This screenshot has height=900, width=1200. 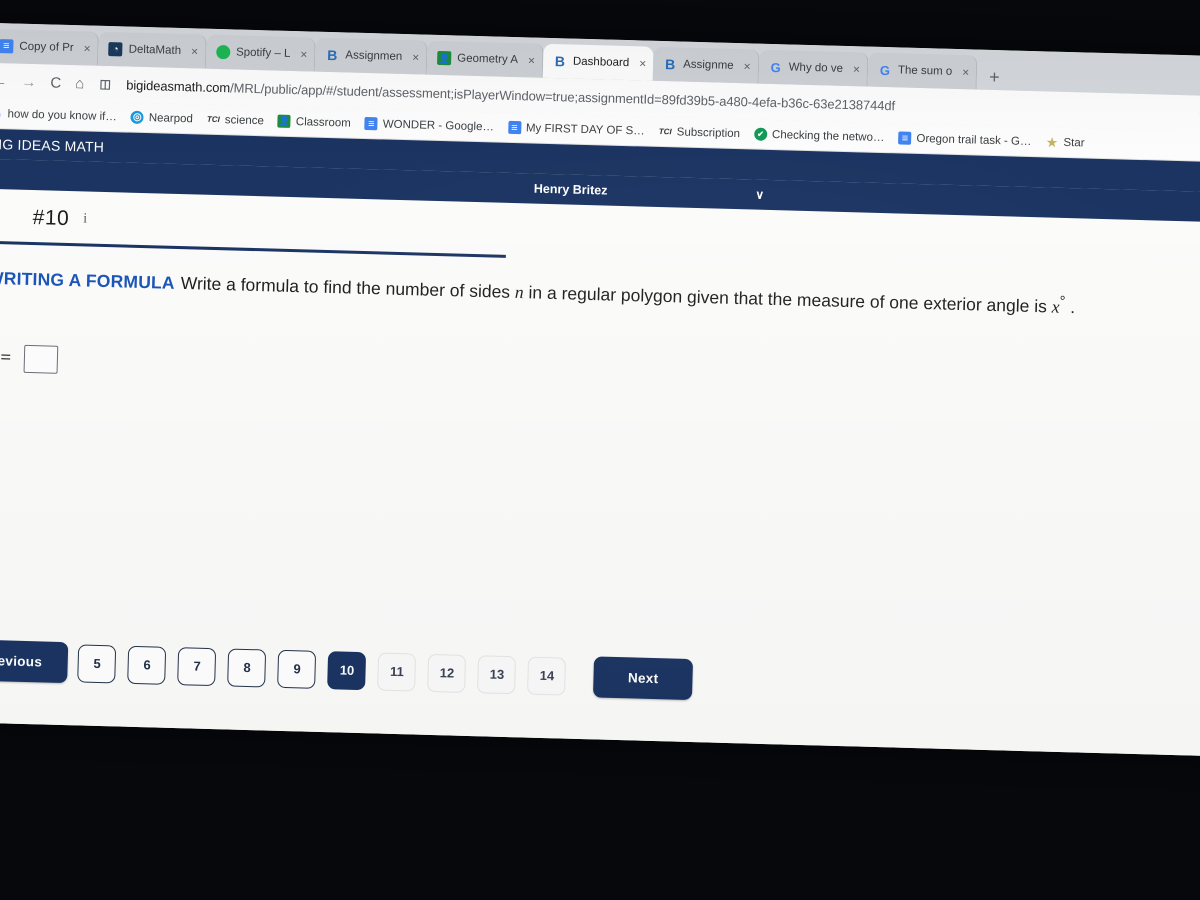 What do you see at coordinates (244, 120) in the screenshot?
I see `bookmark-label: science` at bounding box center [244, 120].